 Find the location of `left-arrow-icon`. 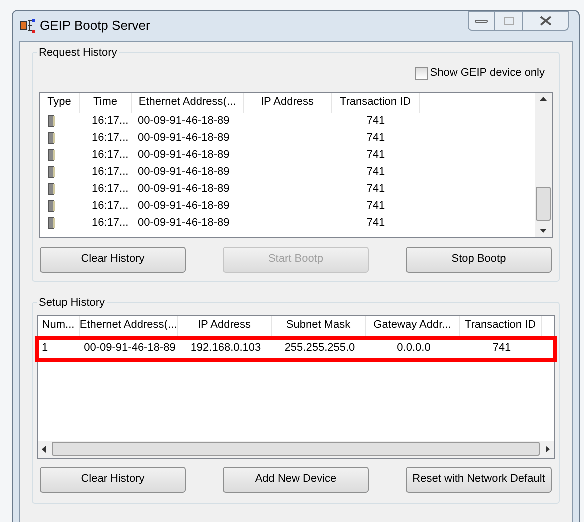

left-arrow-icon is located at coordinates (44, 449).